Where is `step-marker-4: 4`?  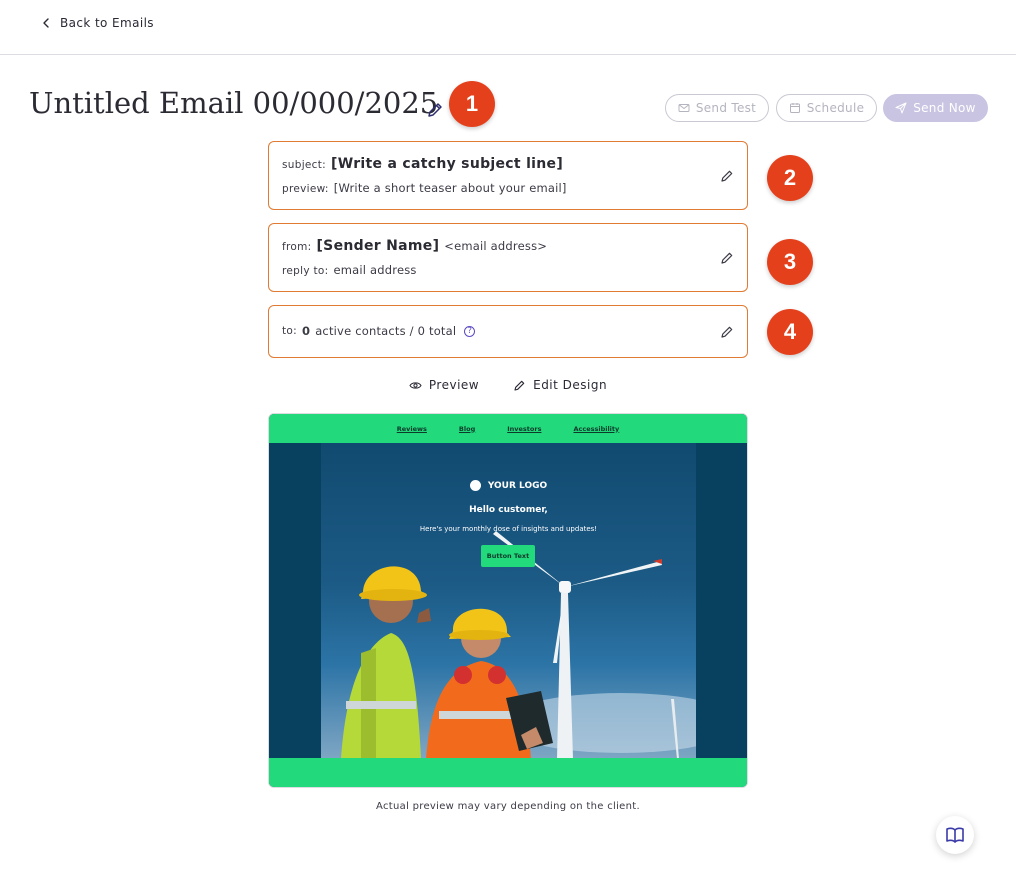 step-marker-4: 4 is located at coordinates (790, 332).